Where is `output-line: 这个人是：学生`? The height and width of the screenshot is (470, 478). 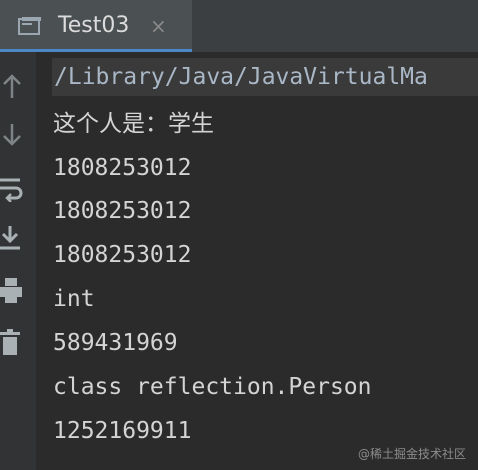
output-line: 这个人是：学生 is located at coordinates (133, 124).